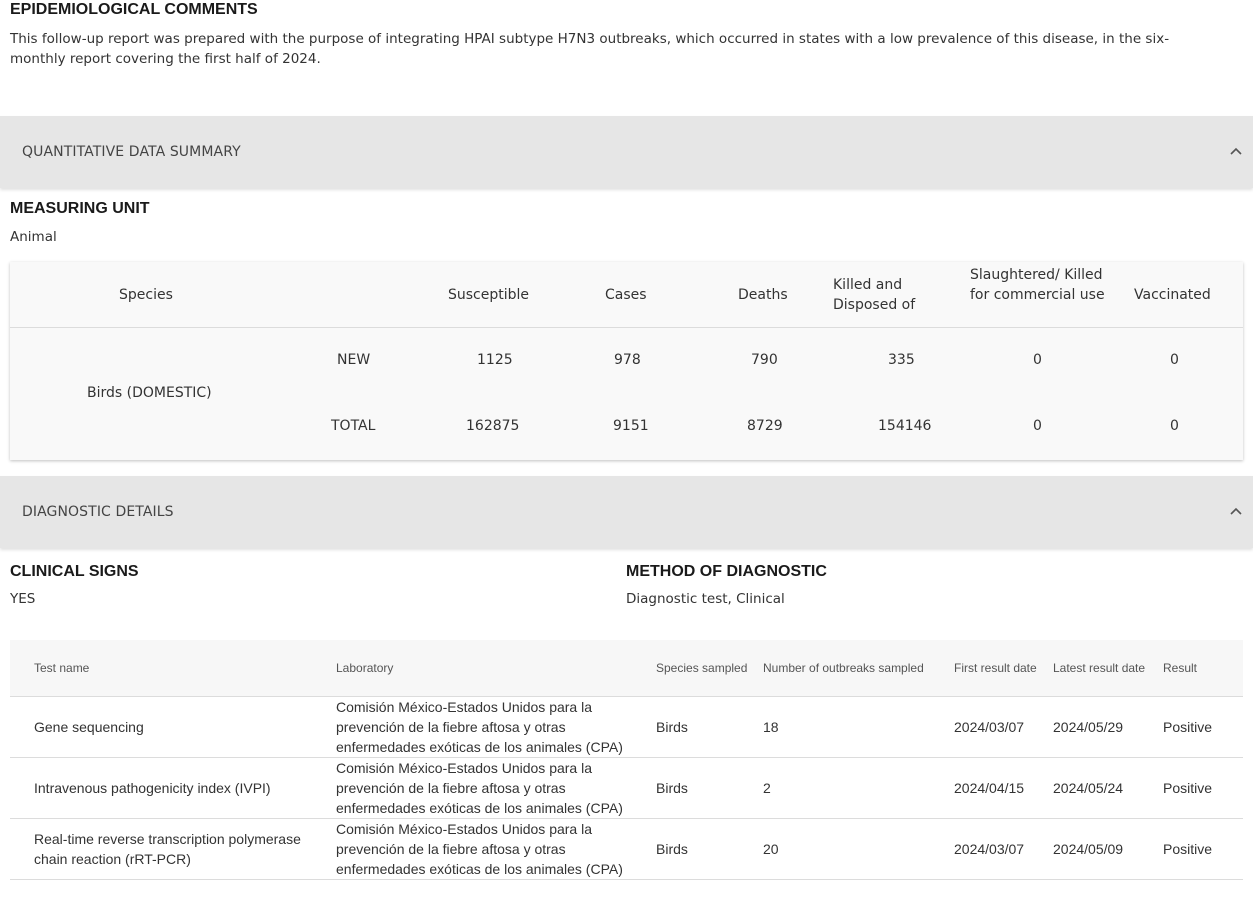  Describe the element at coordinates (626, 512) in the screenshot. I see `diagnostic-section-header: DIAGNOSTIC DETAILS` at that location.